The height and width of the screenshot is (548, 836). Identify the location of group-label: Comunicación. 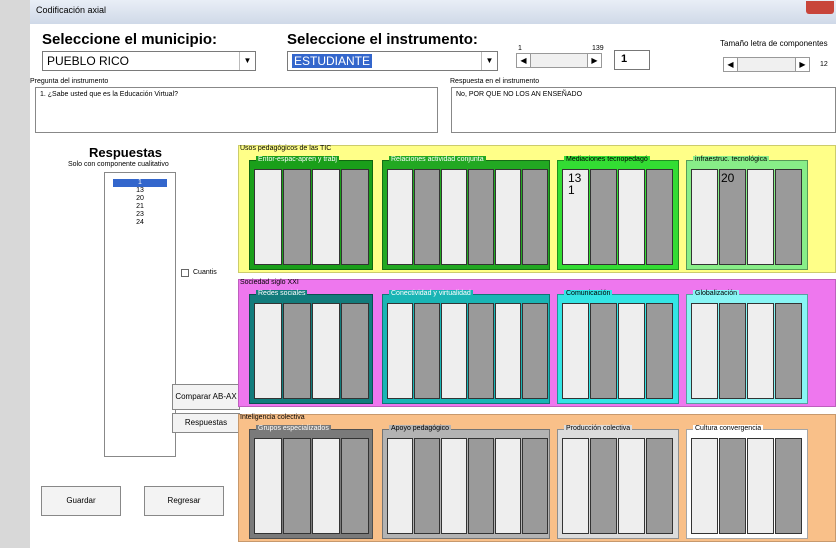
(588, 293).